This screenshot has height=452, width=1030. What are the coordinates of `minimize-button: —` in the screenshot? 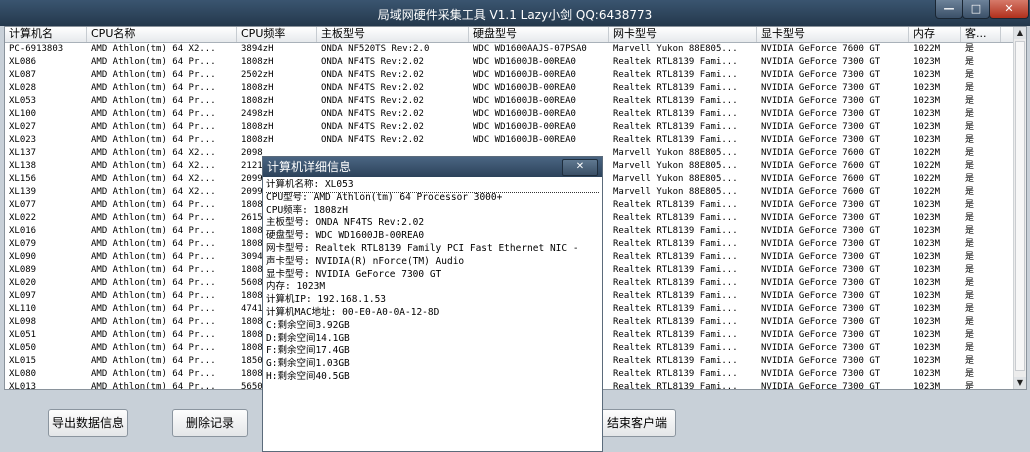 It's located at (949, 9).